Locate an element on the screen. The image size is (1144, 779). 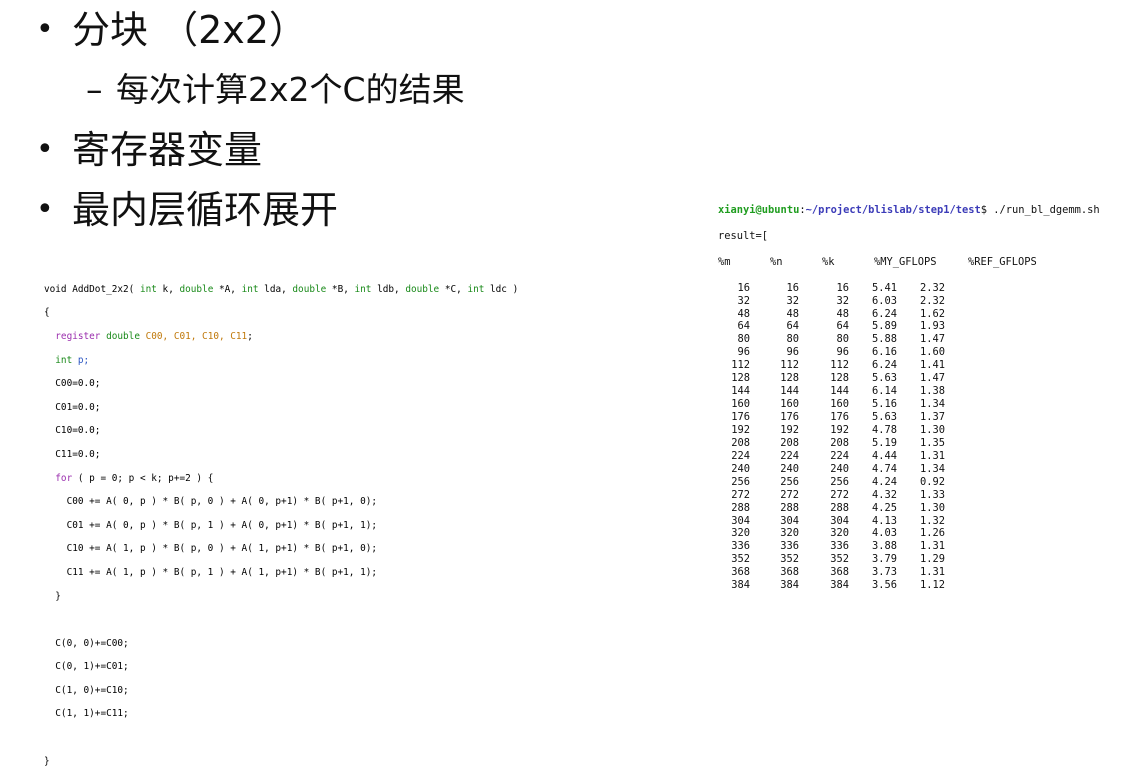
terminal-cell: 80 is located at coordinates (792, 339).